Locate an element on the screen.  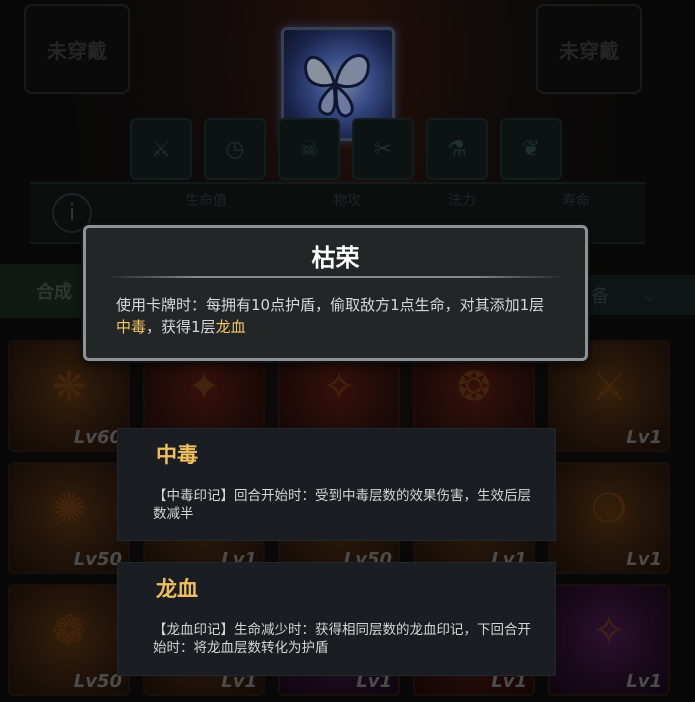
tooltip-keyword-dragonblood: 龙血 is located at coordinates (231, 327).